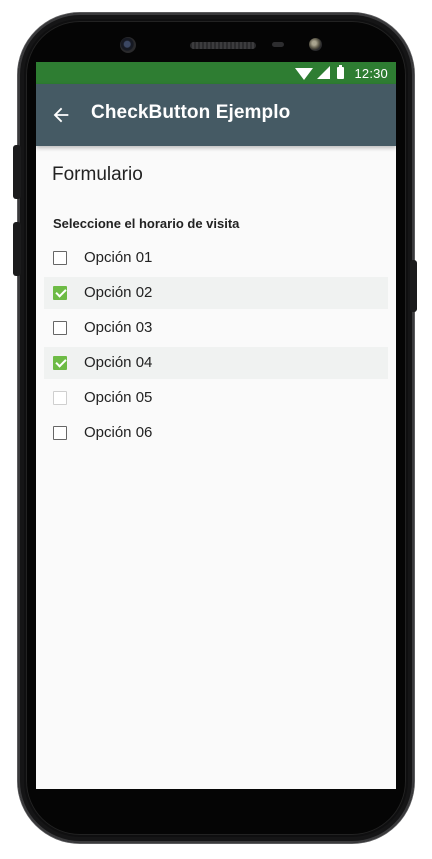 The width and height of the screenshot is (432, 859). I want to click on option-row-2: Opción 02, so click(216, 293).